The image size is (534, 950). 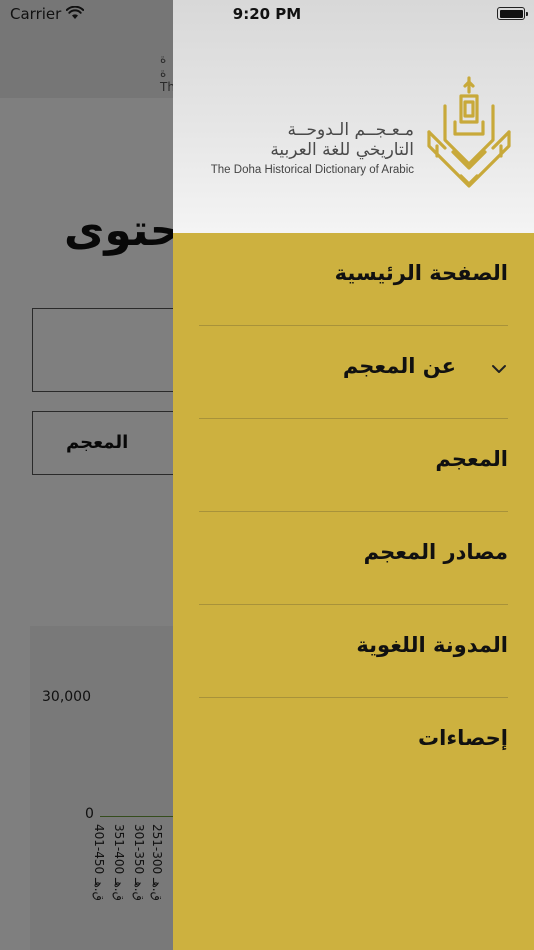 I want to click on status-time: 9:20 PM, so click(x=267, y=14).